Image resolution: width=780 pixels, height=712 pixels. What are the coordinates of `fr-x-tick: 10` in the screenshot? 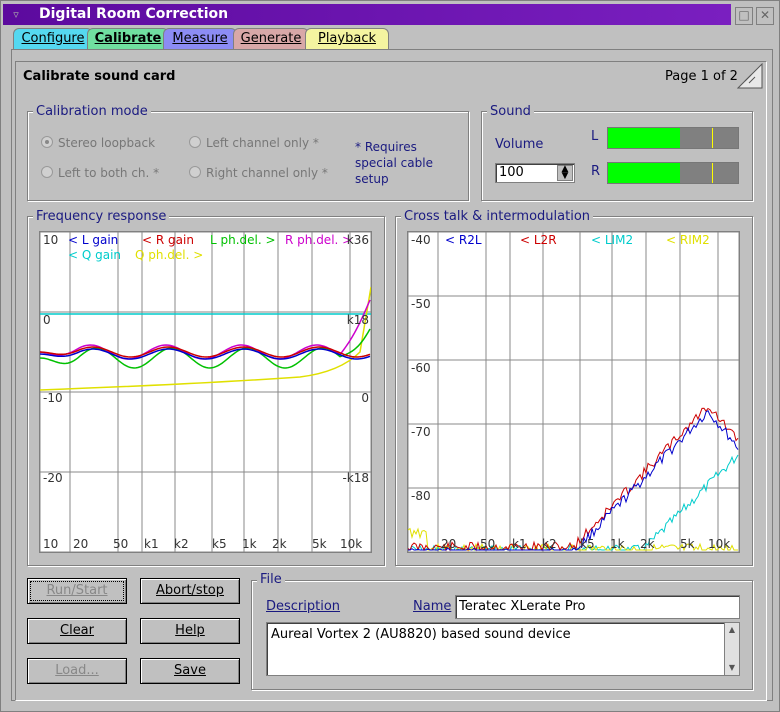 It's located at (50, 544).